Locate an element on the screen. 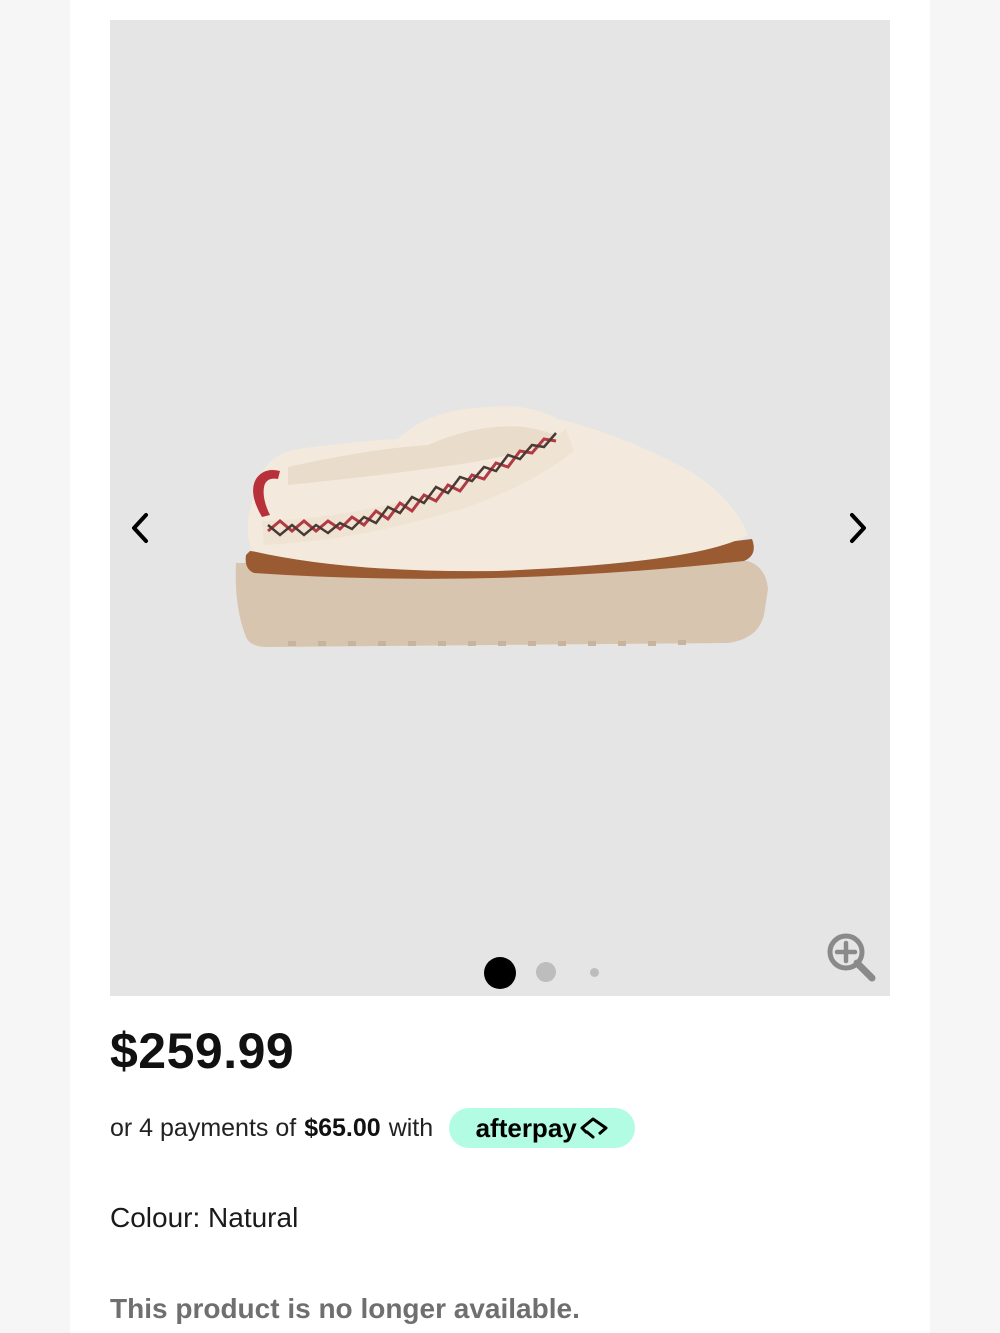  installment-suffix: with is located at coordinates (411, 1127).